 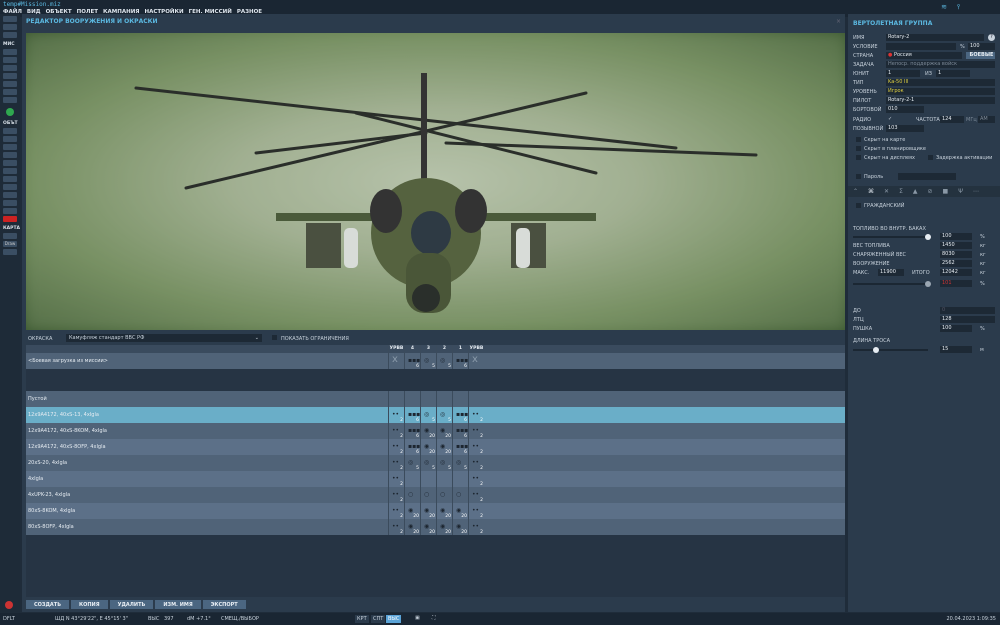 What do you see at coordinates (224, 604) in the screenshot?
I see `export-button: ЭКСПОРТ` at bounding box center [224, 604].